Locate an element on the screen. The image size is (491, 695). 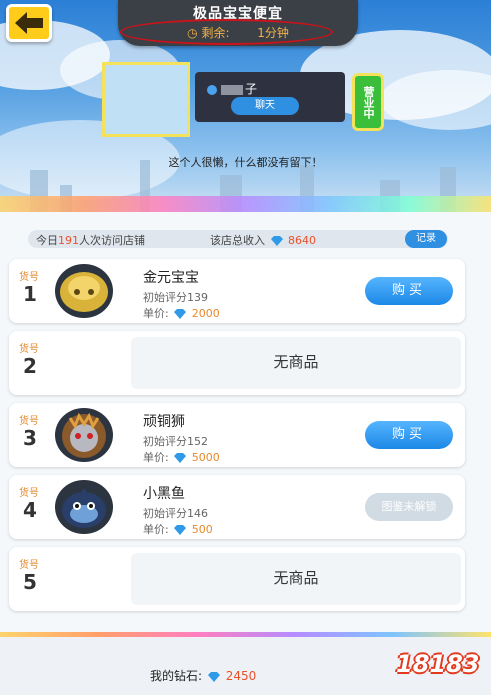
site-logo: 18183 is located at coordinates (440, 665).